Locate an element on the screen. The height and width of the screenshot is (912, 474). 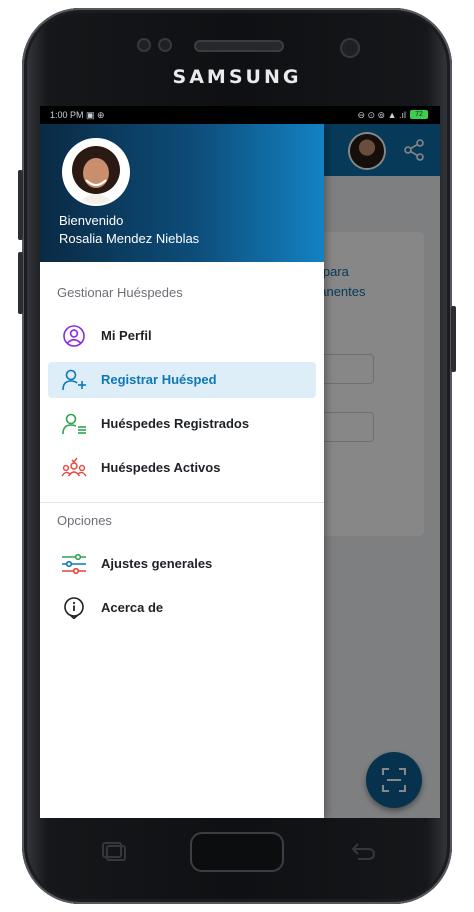
section-title-gestionar: Gestionar Huéspedes is located at coordinates (120, 292).